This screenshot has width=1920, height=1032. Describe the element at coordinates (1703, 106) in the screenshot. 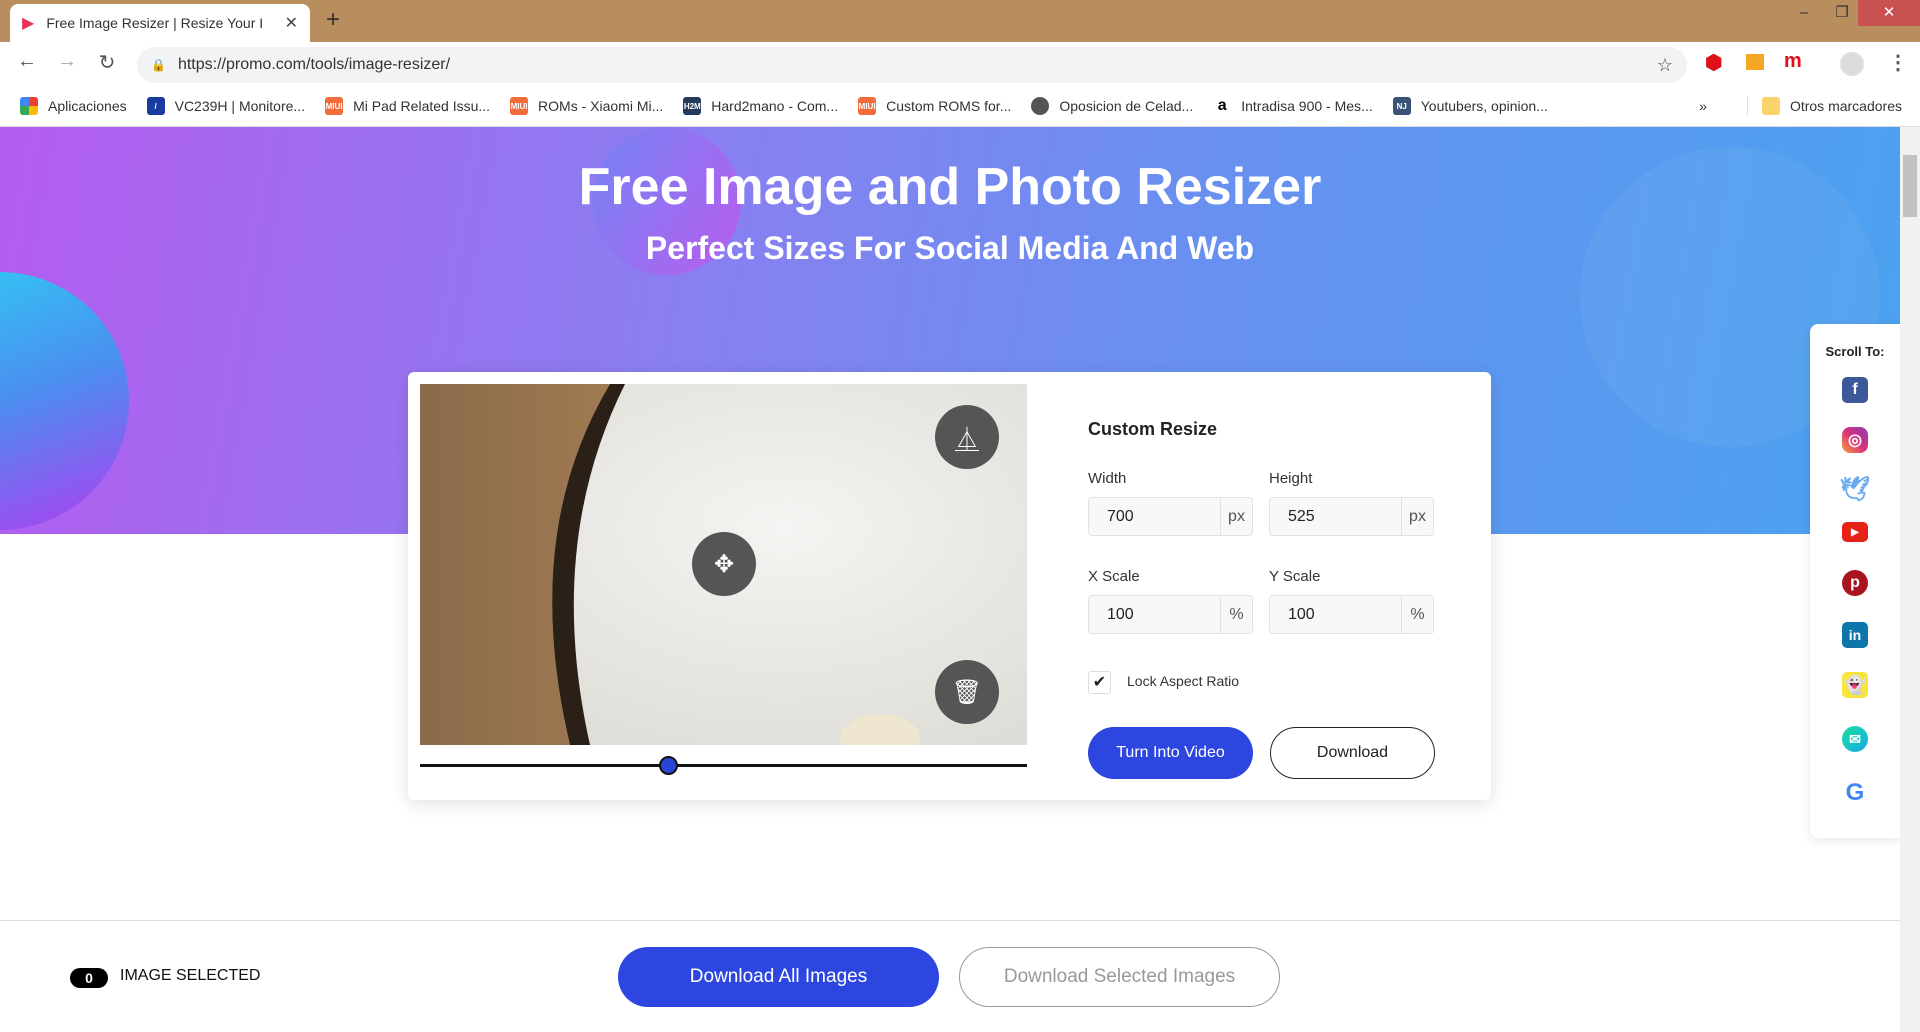

I see `more-bookmarks-chevron: »` at that location.